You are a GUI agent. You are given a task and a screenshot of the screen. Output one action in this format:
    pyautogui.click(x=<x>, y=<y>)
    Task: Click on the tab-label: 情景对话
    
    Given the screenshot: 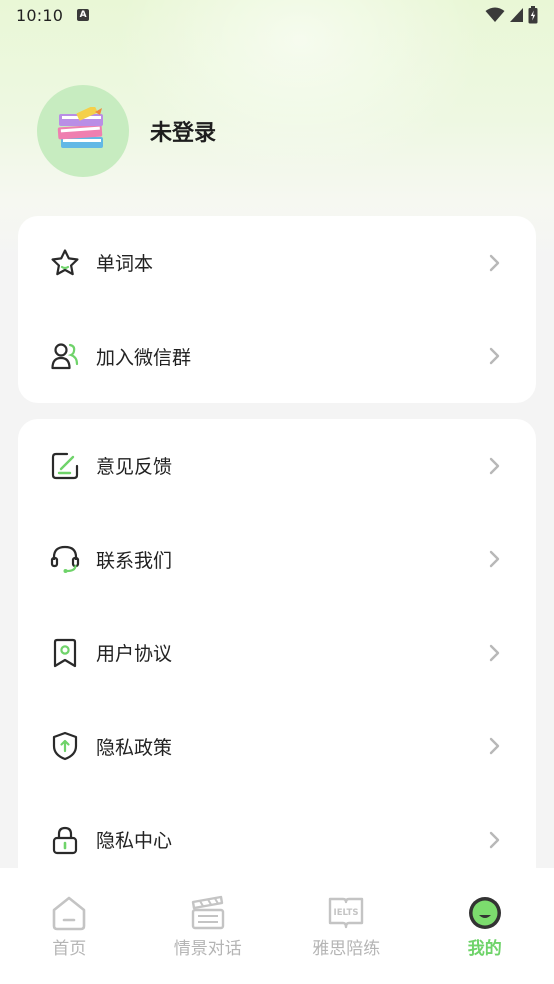 What is the action you would take?
    pyautogui.click(x=207, y=949)
    